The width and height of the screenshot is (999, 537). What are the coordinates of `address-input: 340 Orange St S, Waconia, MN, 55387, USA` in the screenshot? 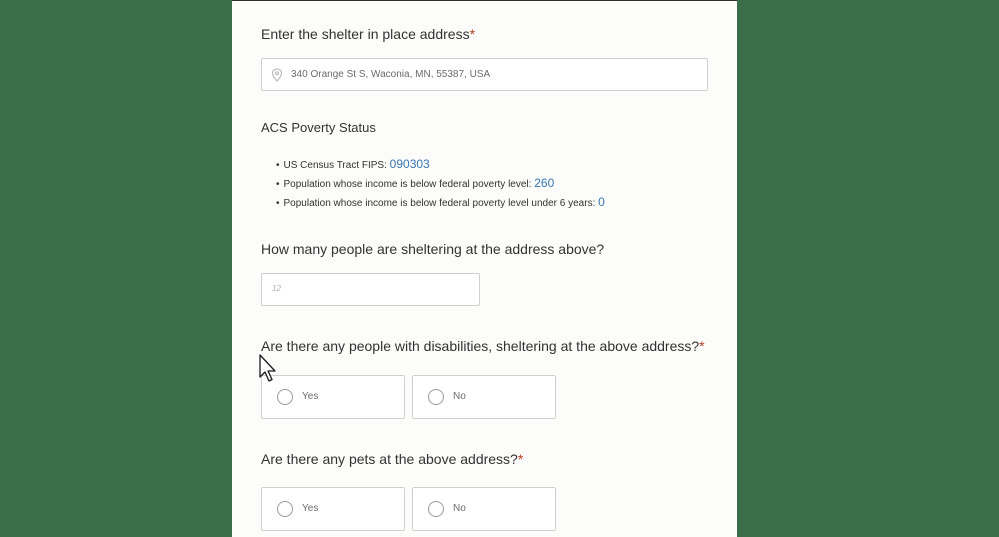 It's located at (484, 74).